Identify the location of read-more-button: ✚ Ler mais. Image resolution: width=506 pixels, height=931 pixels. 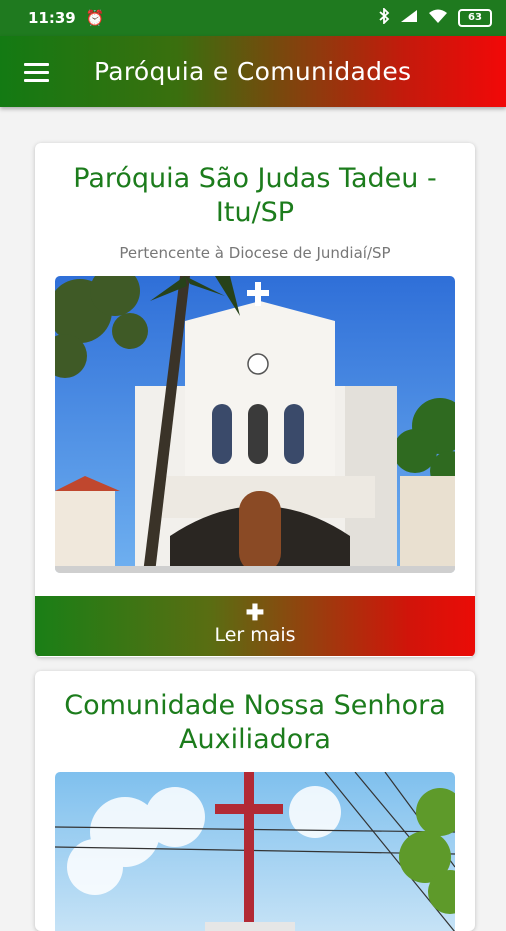
(255, 626).